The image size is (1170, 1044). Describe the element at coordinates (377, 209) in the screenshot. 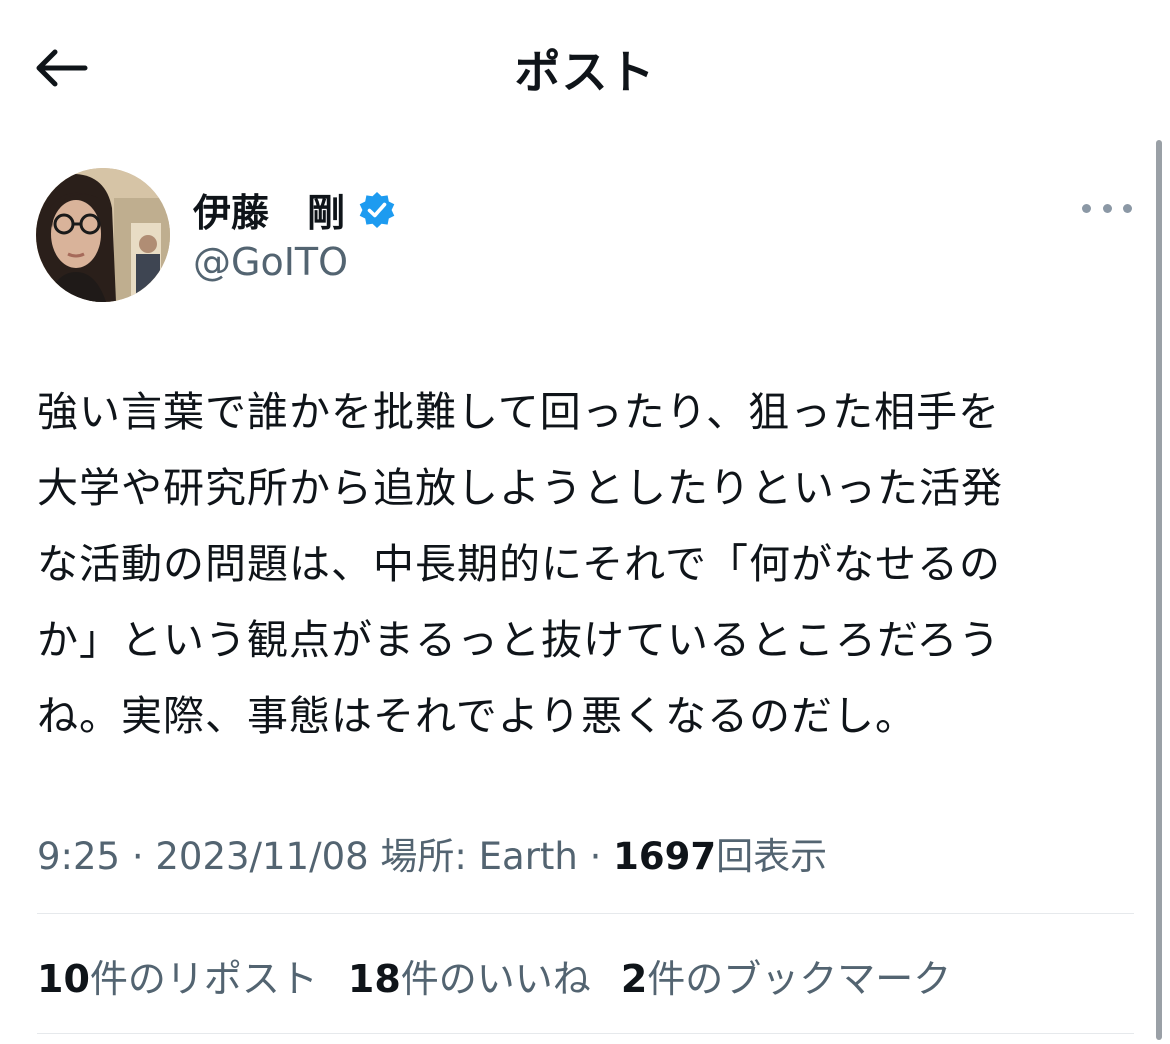

I see `verified-badge-icon` at that location.